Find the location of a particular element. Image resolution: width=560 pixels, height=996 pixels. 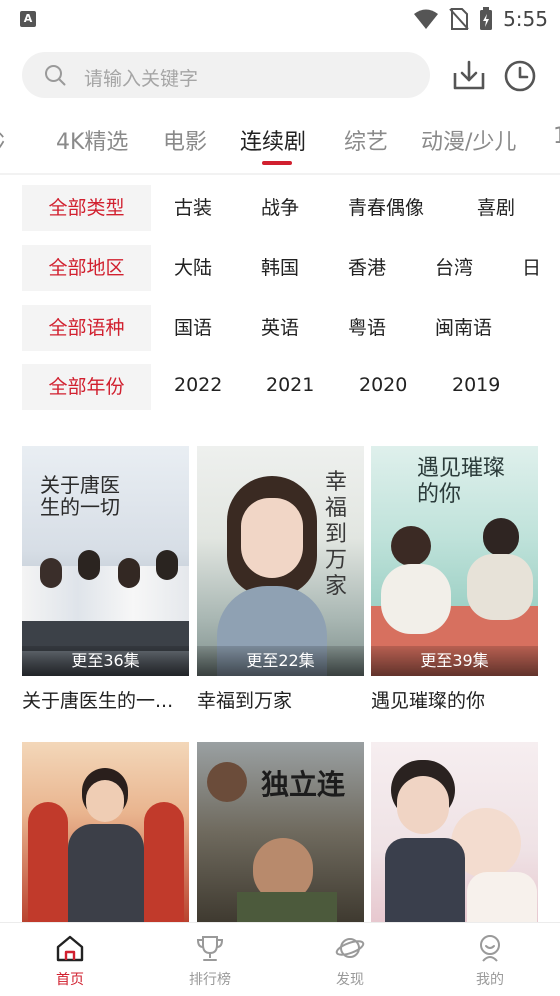

nav-home: 首页 is located at coordinates (70, 959).